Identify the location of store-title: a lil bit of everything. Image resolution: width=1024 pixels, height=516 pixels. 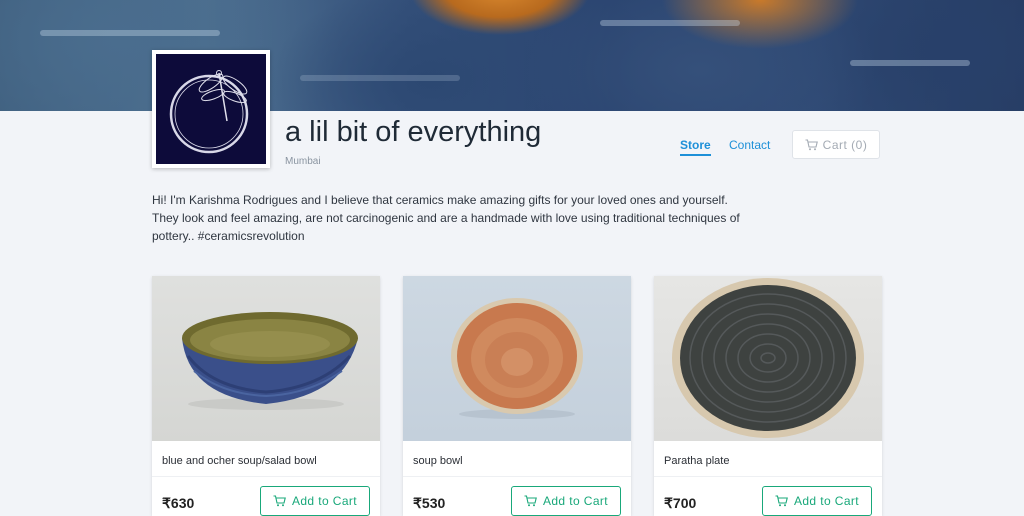
(413, 132).